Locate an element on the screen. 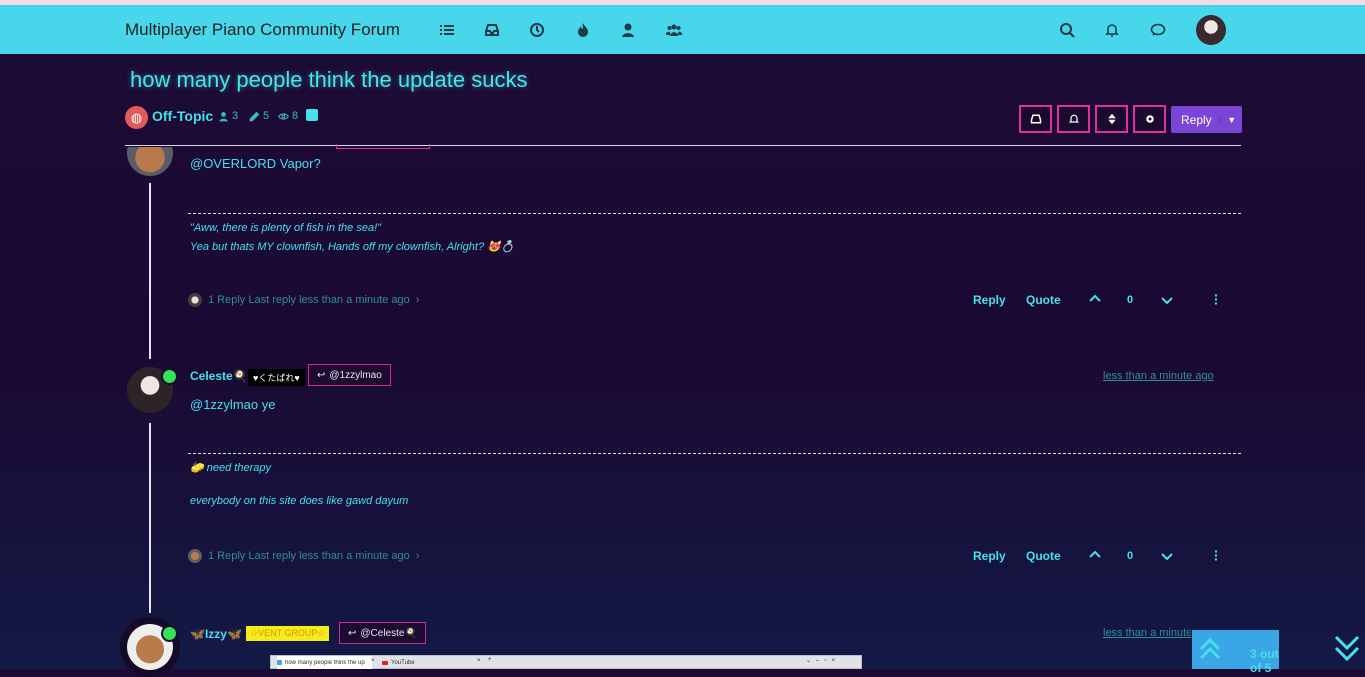  sort-button is located at coordinates (1111, 119).